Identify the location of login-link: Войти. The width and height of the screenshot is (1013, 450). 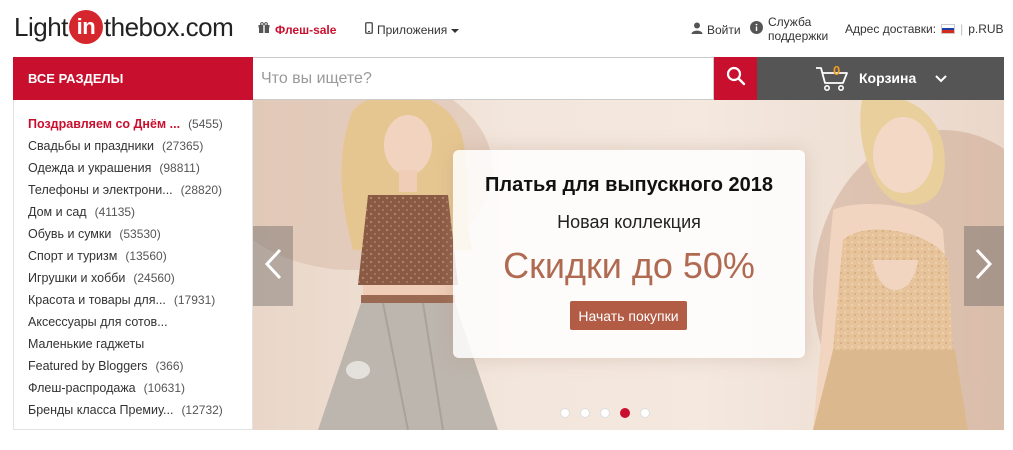
(716, 29).